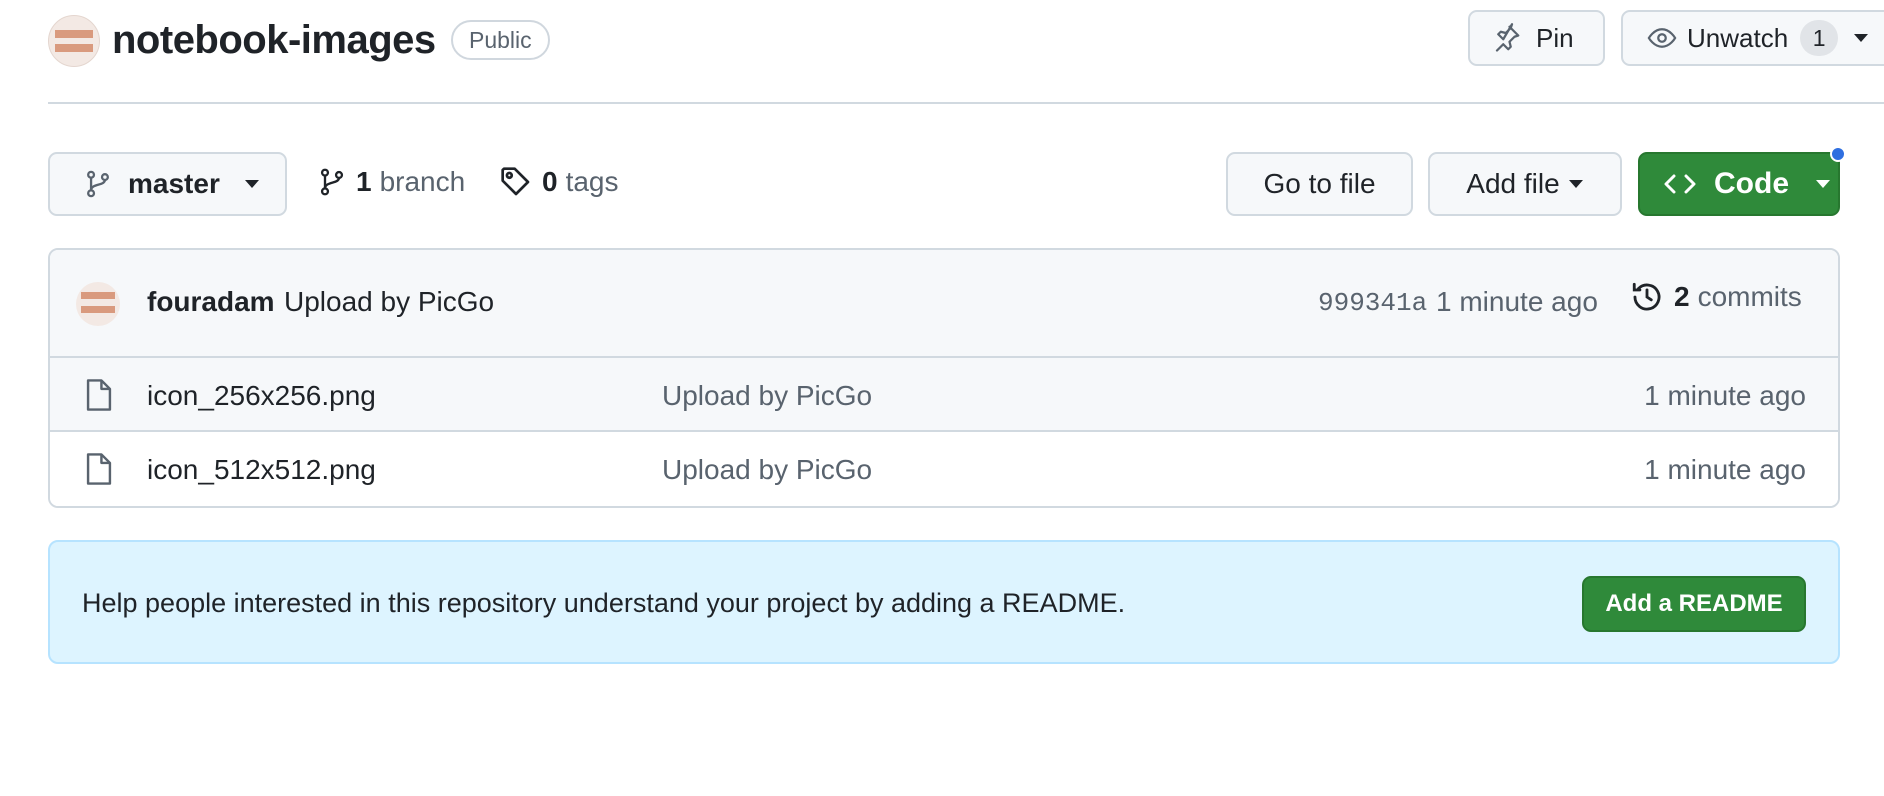  Describe the element at coordinates (274, 40) in the screenshot. I see `repo-name: notebook-images` at that location.